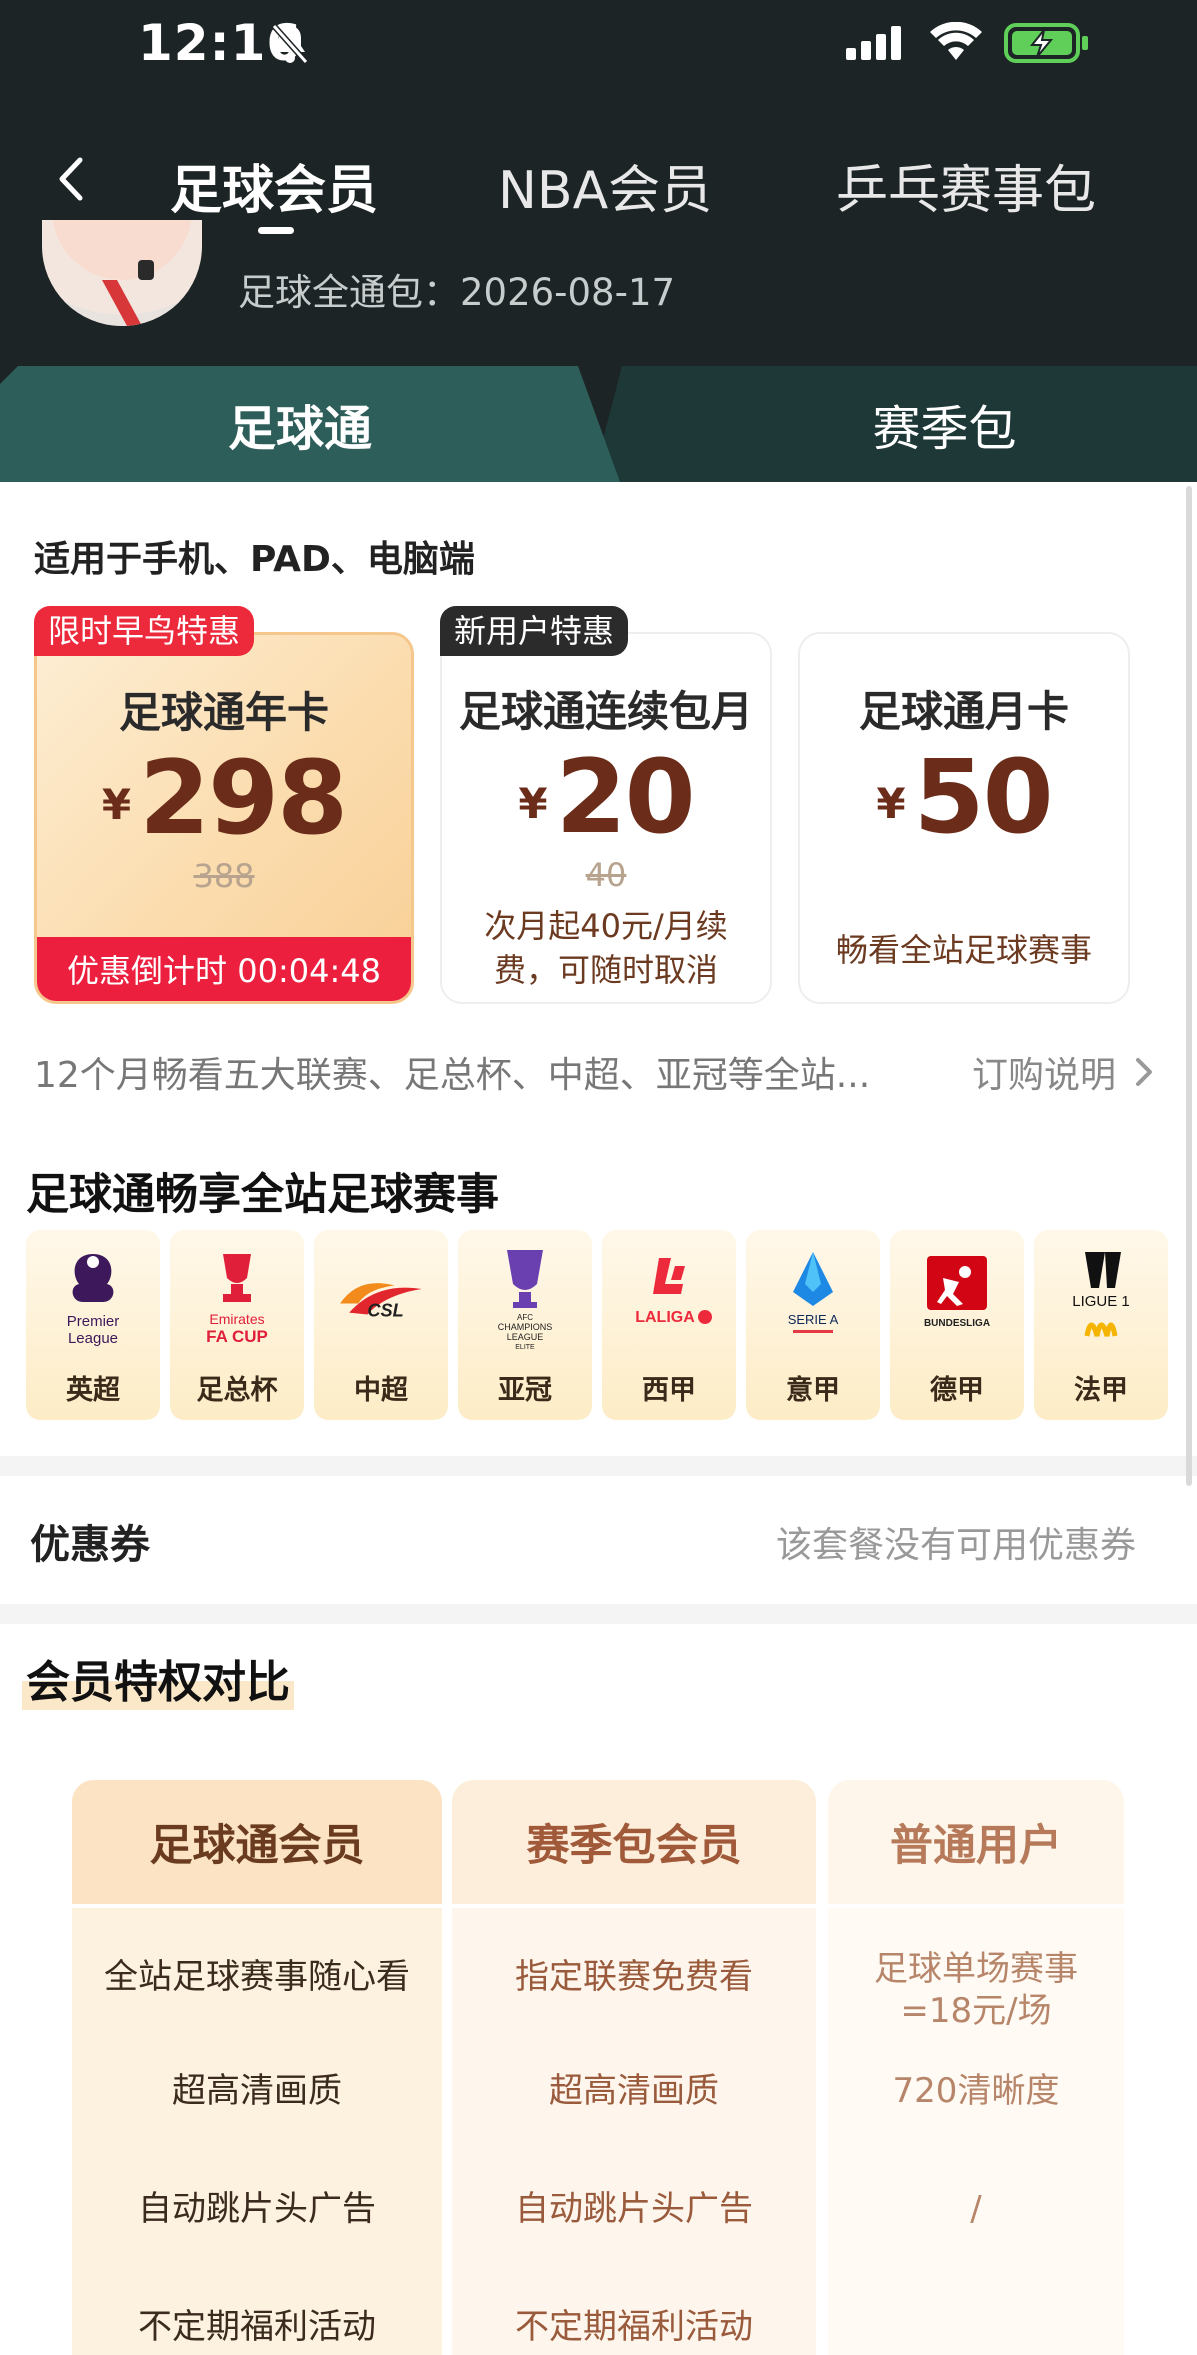  I want to click on tab-football-member: 足球会员, so click(274, 185).